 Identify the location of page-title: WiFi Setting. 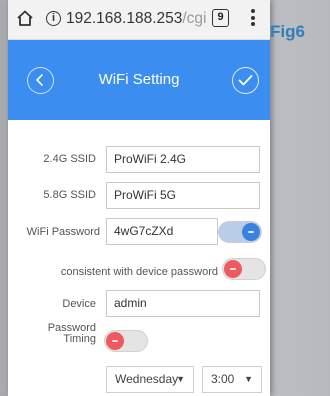
(139, 79).